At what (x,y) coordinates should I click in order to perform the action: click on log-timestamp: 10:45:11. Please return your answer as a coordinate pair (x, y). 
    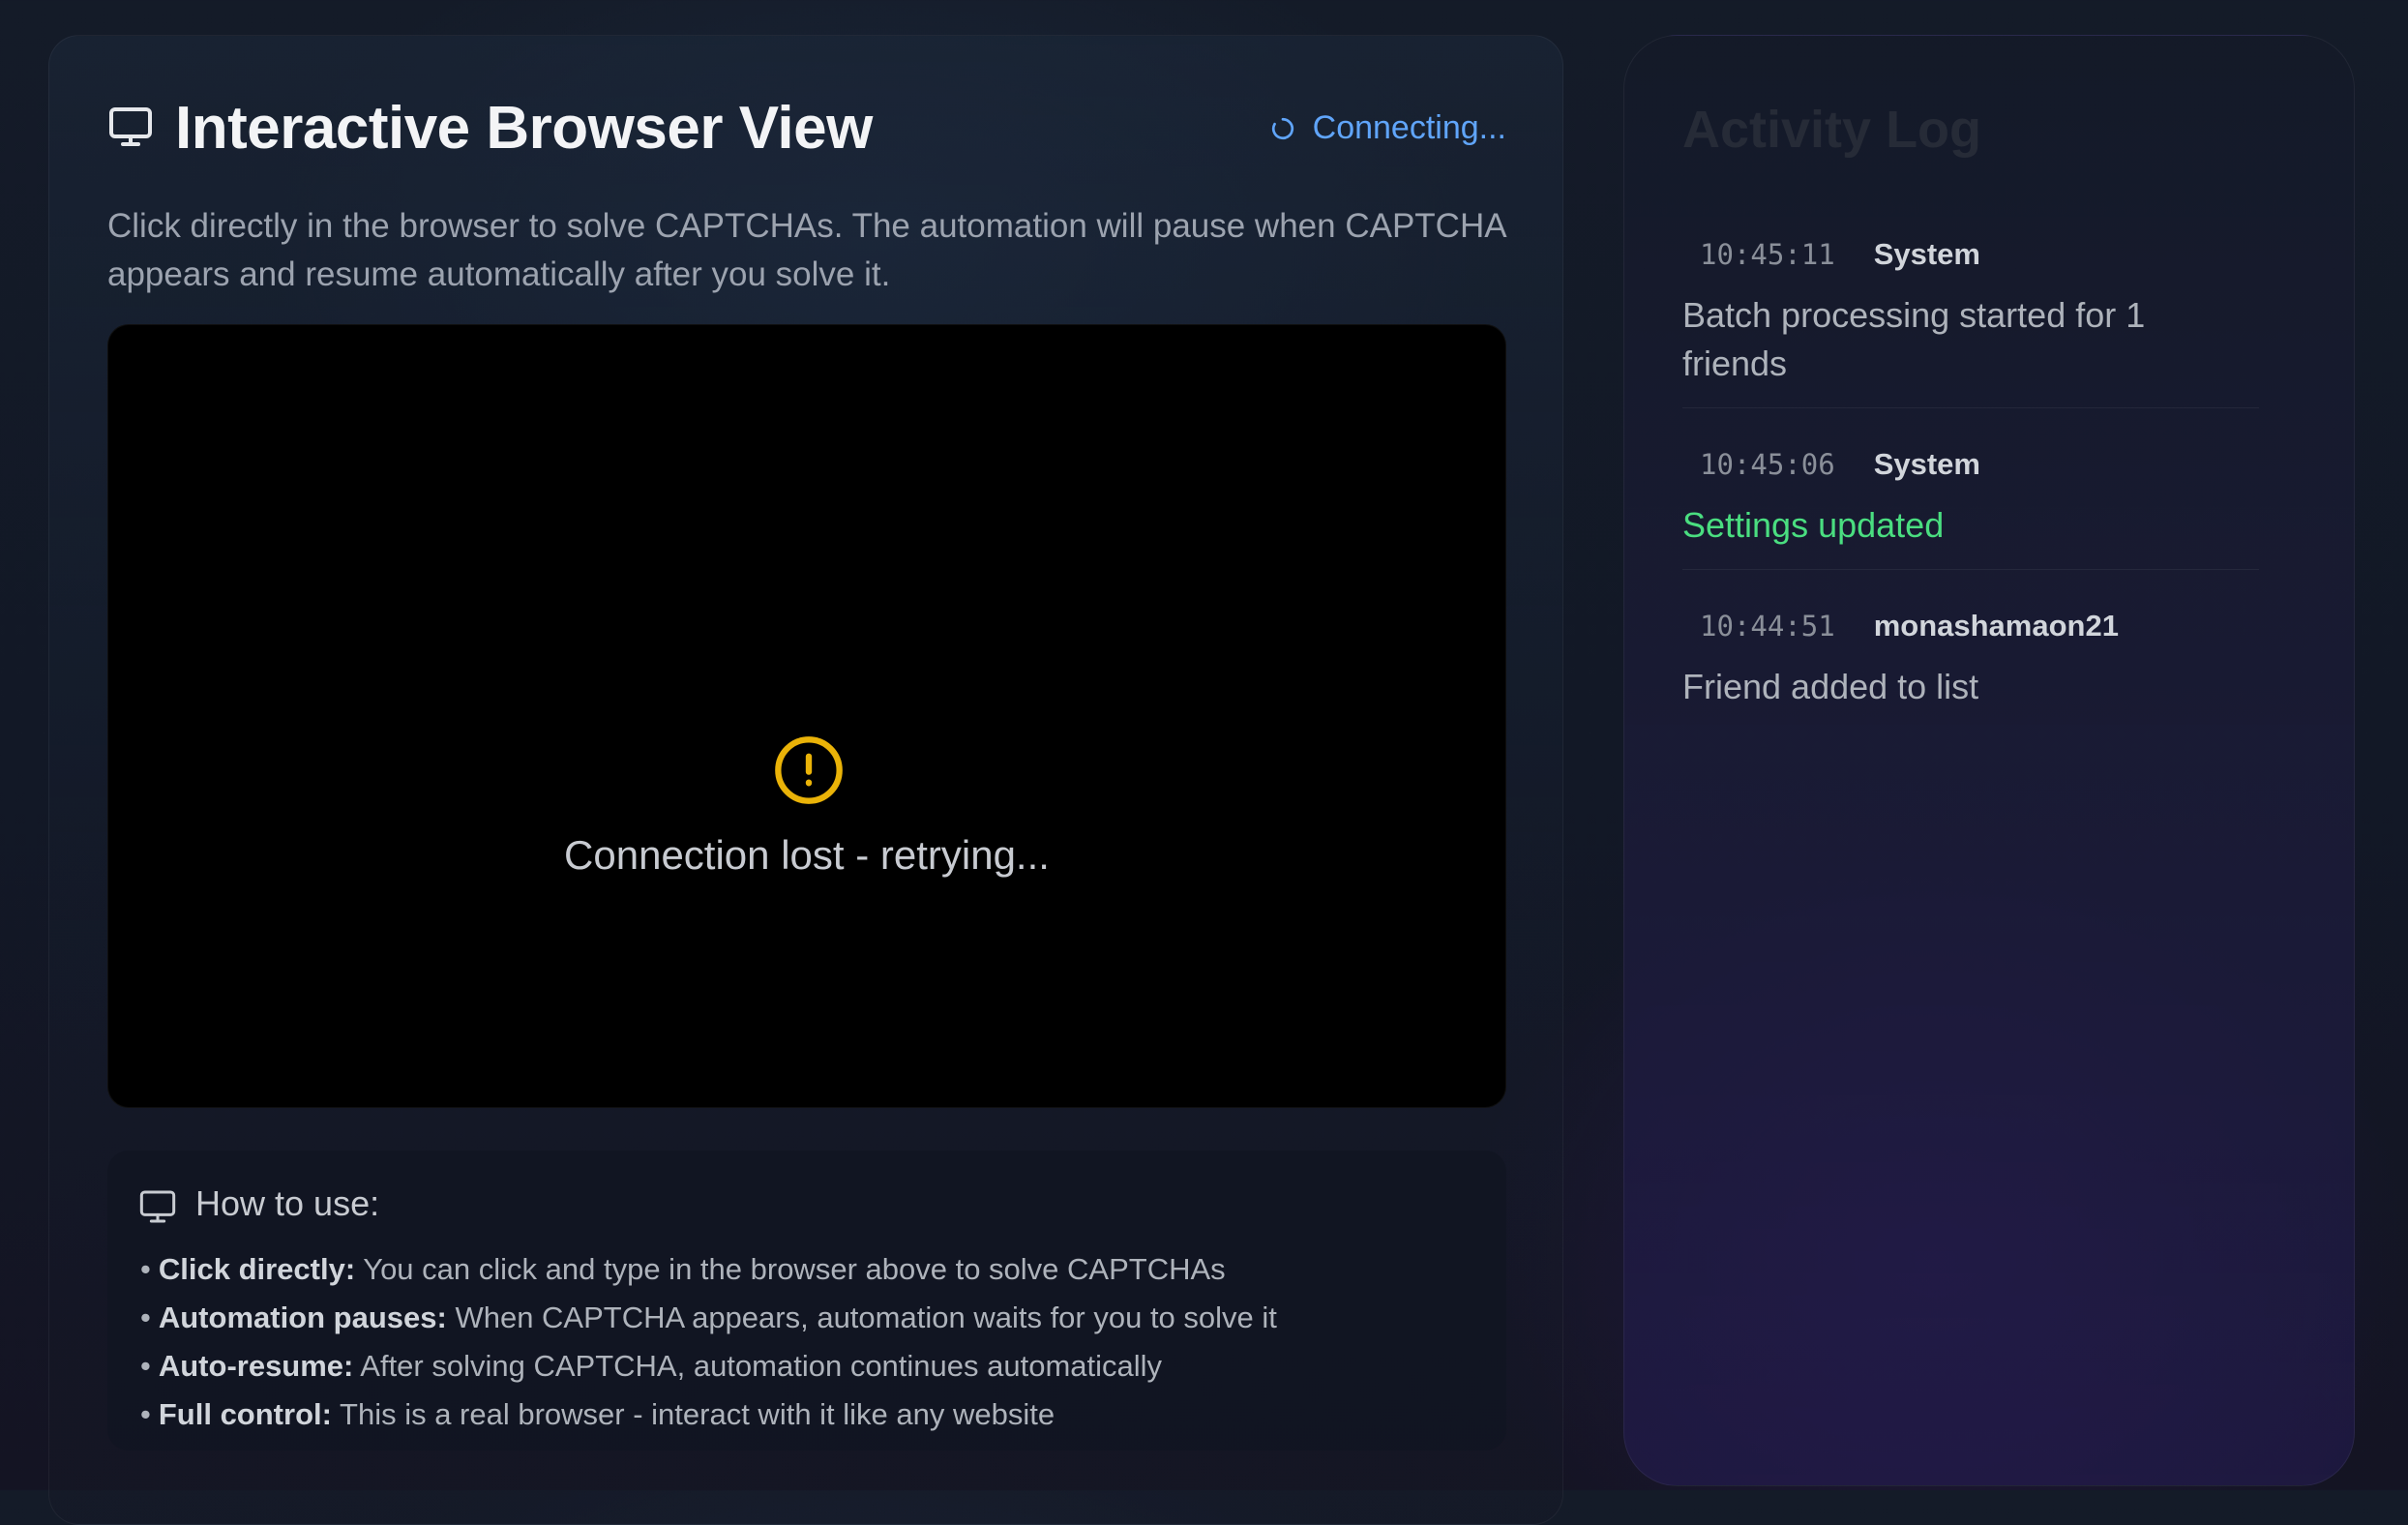
    Looking at the image, I should click on (1767, 254).